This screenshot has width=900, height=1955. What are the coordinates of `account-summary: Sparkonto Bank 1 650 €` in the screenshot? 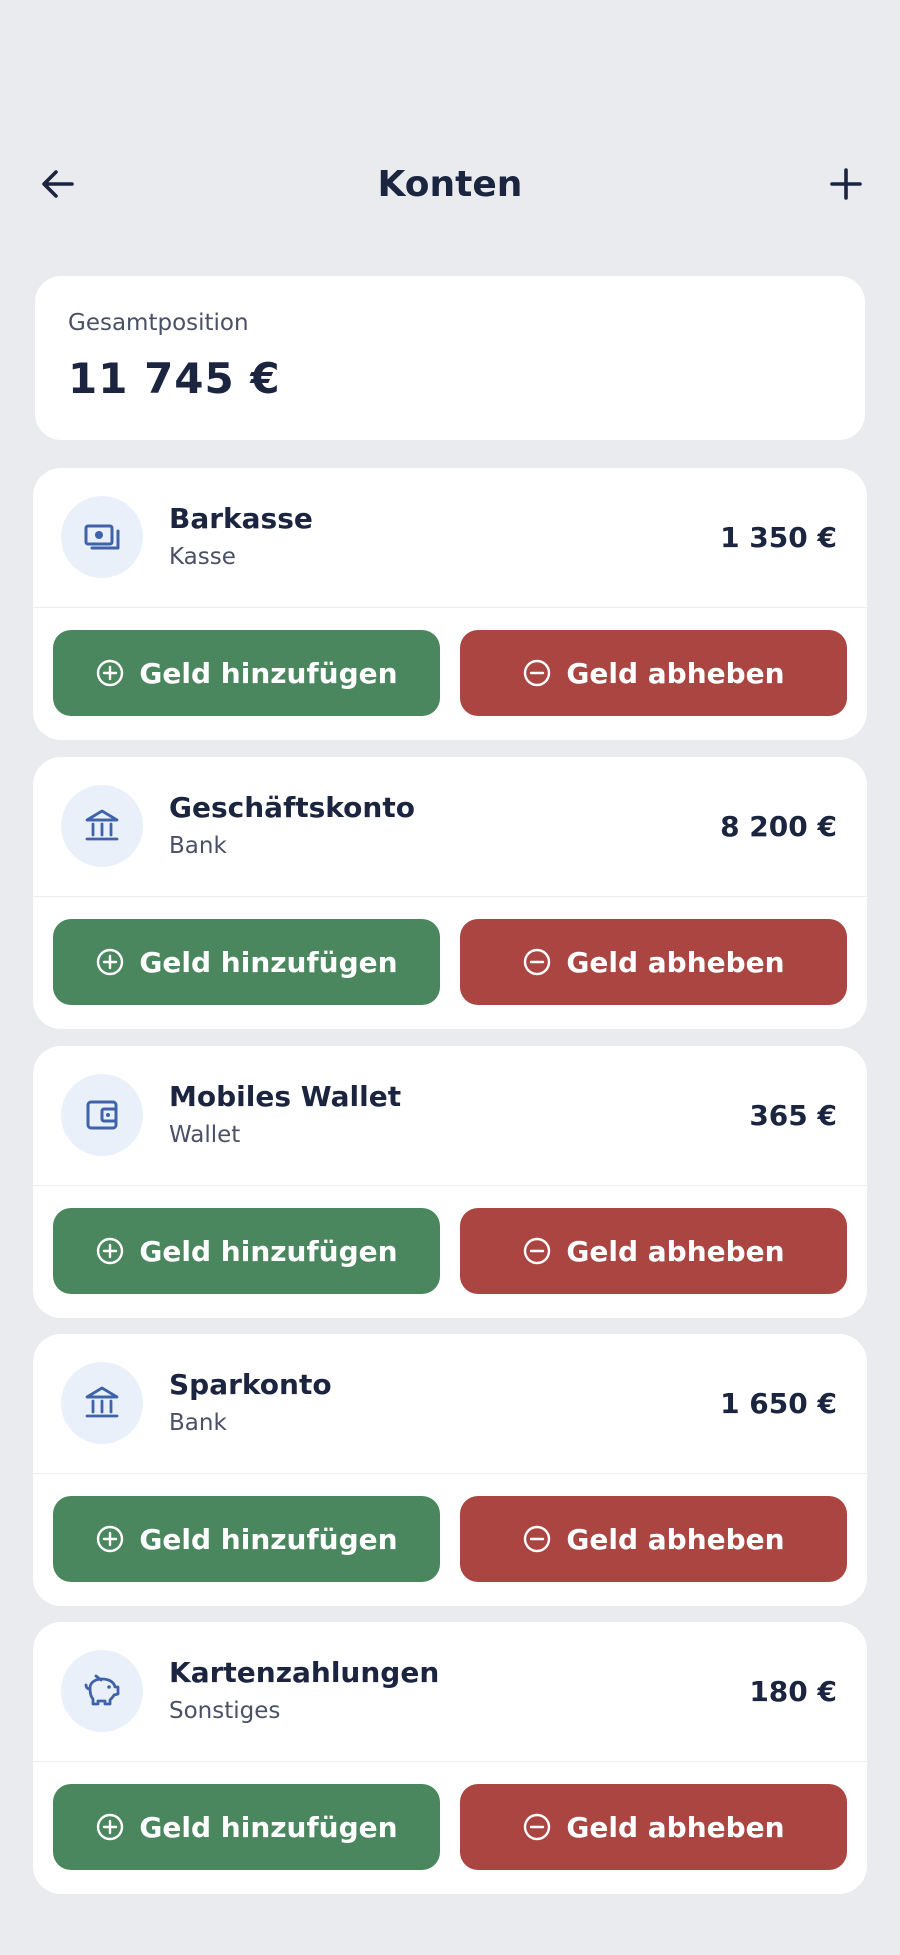 It's located at (450, 1404).